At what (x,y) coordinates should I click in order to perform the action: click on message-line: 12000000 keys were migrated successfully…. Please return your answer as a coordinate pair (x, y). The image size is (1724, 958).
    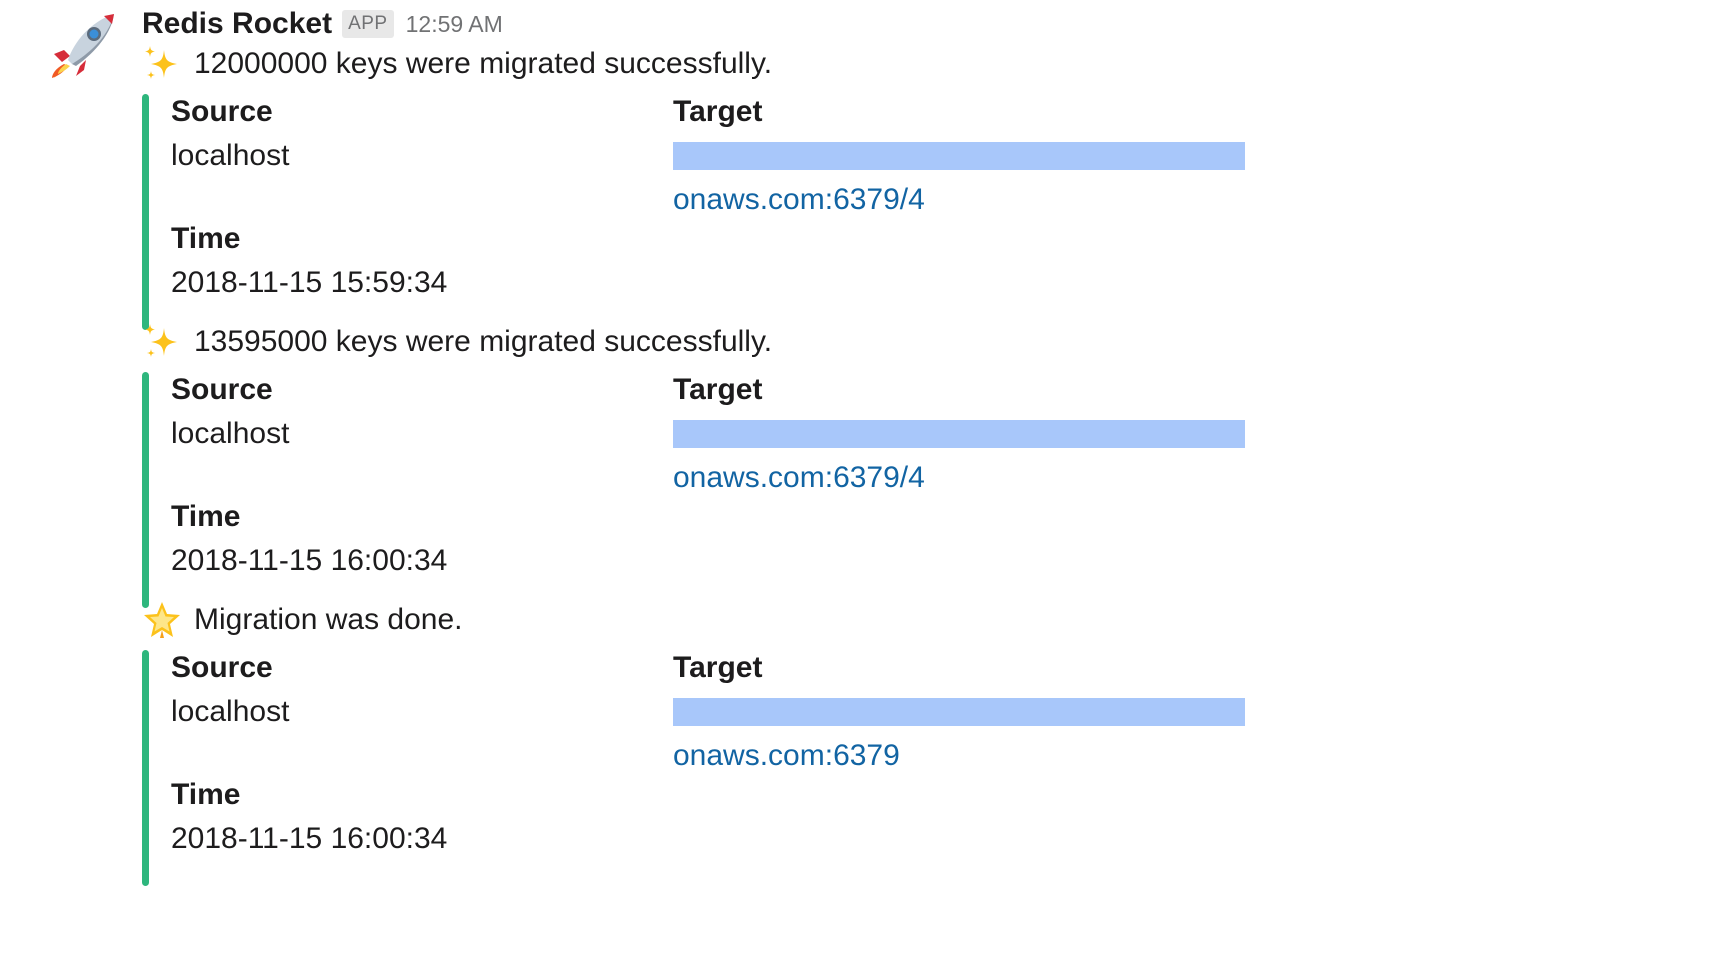
    Looking at the image, I should click on (457, 64).